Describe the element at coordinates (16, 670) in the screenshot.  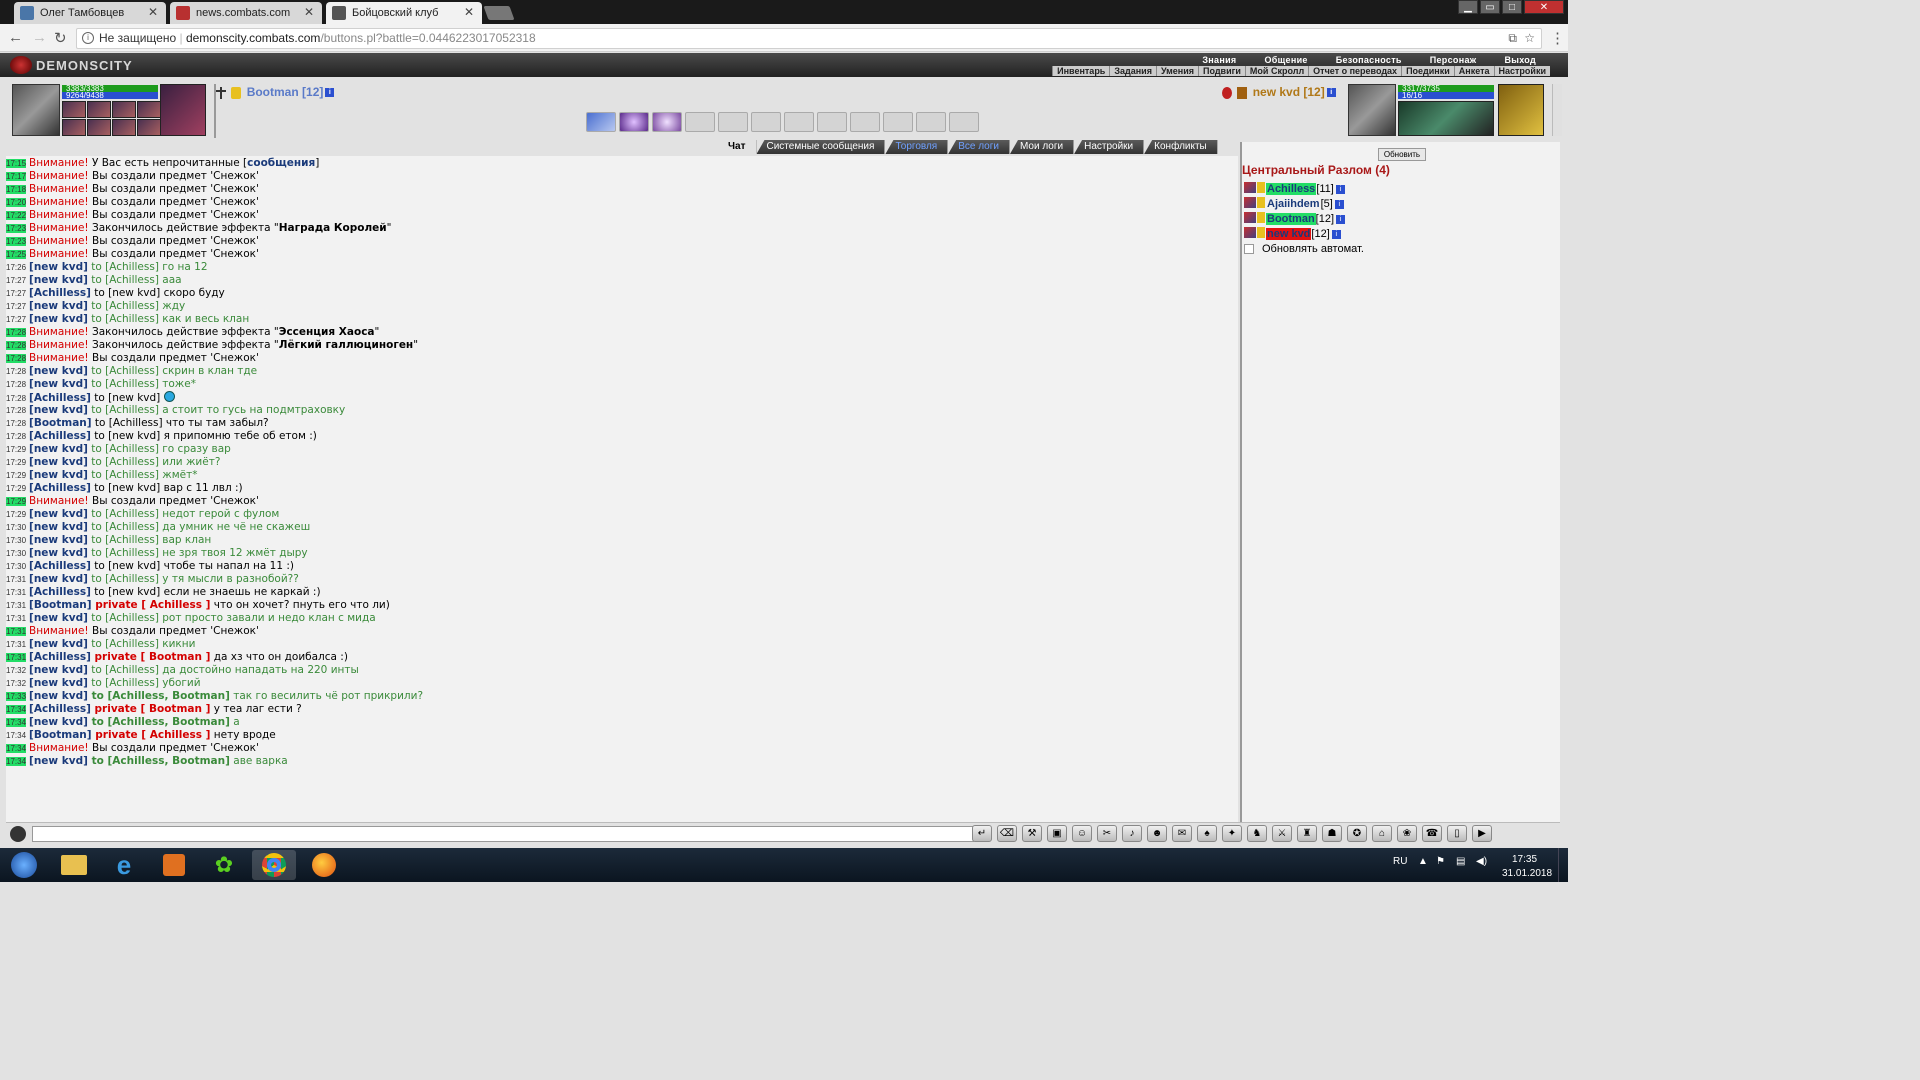
I see `message-time: 17:32` at that location.